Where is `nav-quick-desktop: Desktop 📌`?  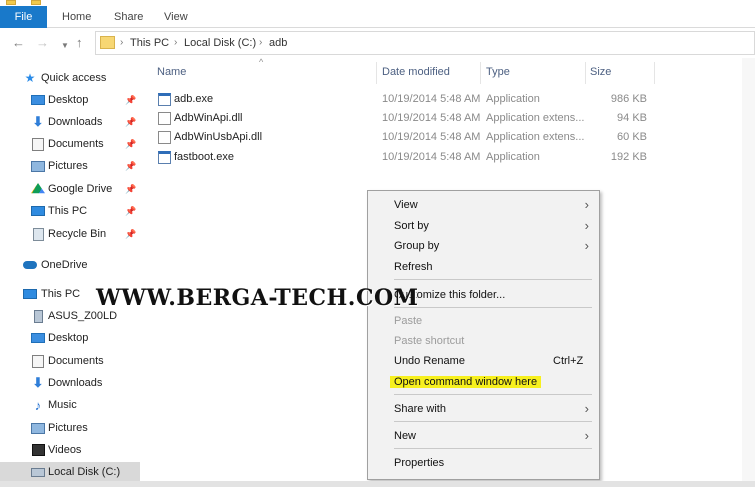
nav-quick-desktop: Desktop 📌 is located at coordinates (70, 101).